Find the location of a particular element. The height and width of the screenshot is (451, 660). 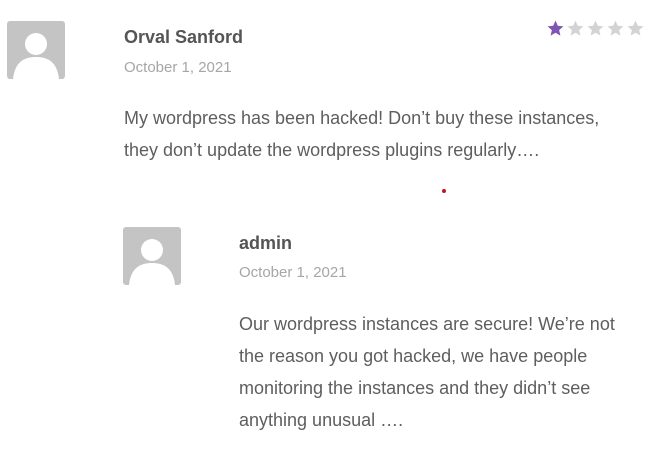

star-rating is located at coordinates (595, 28).